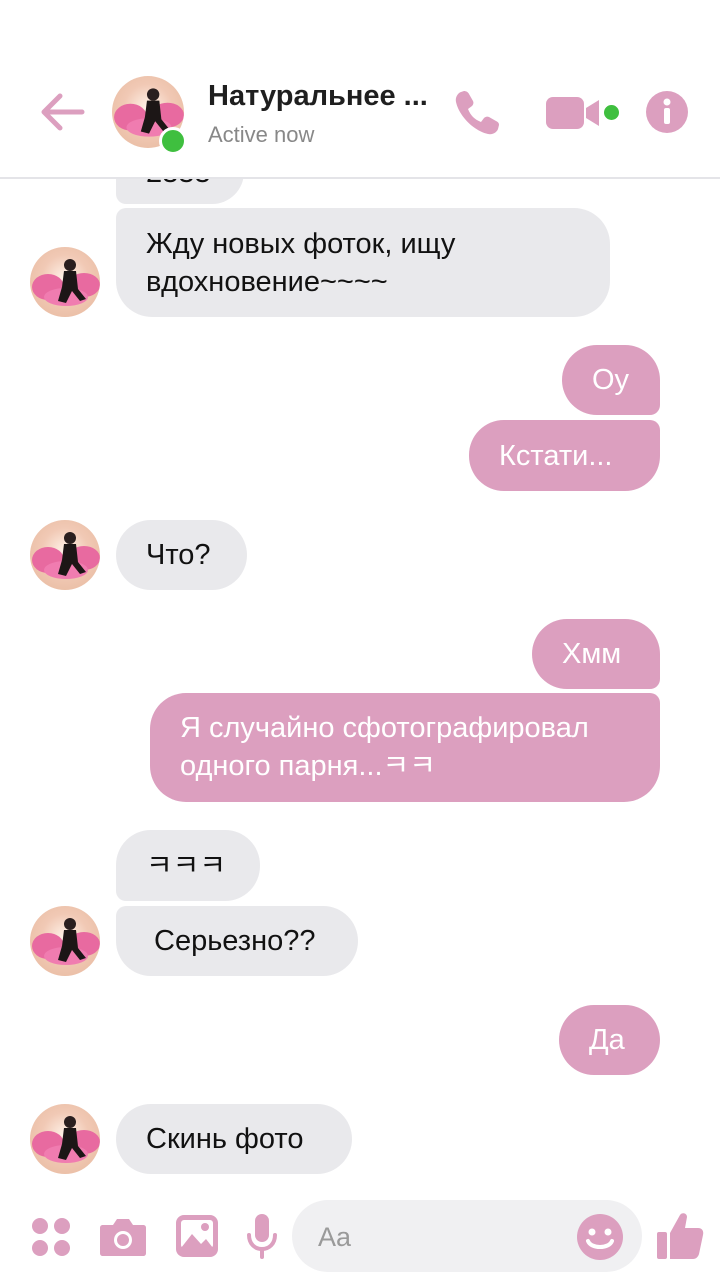 The width and height of the screenshot is (720, 1280). Describe the element at coordinates (592, 654) in the screenshot. I see `message-text: Хмм` at that location.